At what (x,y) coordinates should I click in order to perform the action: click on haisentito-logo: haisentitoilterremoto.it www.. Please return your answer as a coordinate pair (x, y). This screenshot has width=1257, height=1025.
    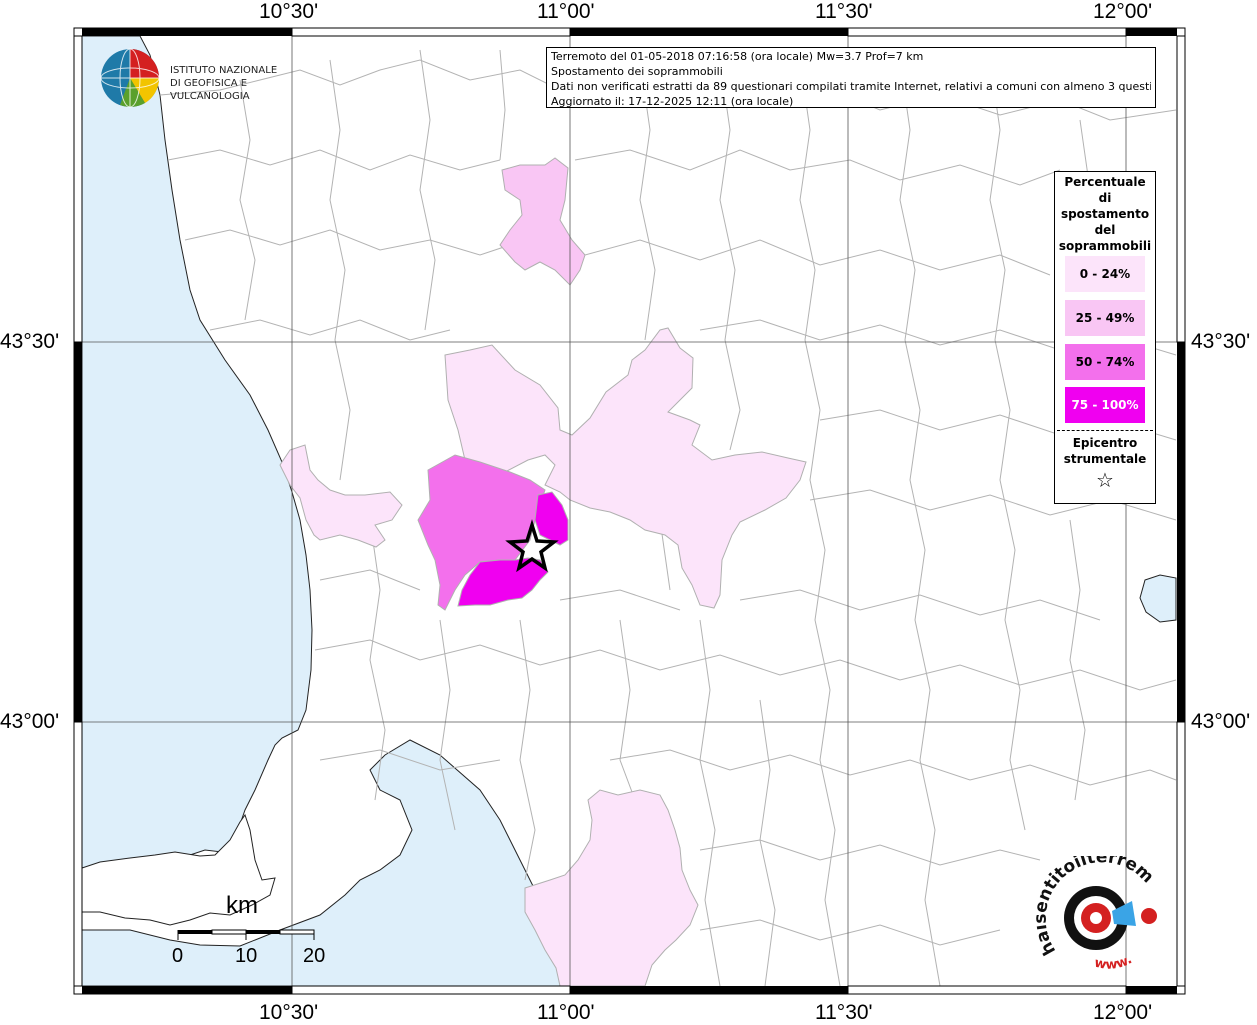
    Looking at the image, I should click on (1098, 908).